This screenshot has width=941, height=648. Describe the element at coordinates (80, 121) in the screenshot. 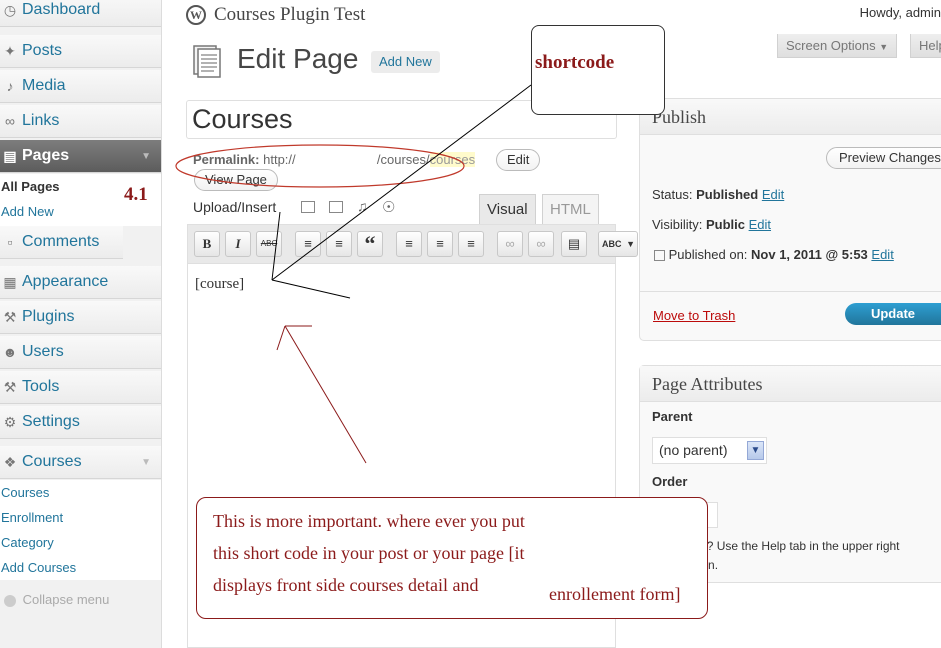

I see `menu-links: ∞ Links` at that location.